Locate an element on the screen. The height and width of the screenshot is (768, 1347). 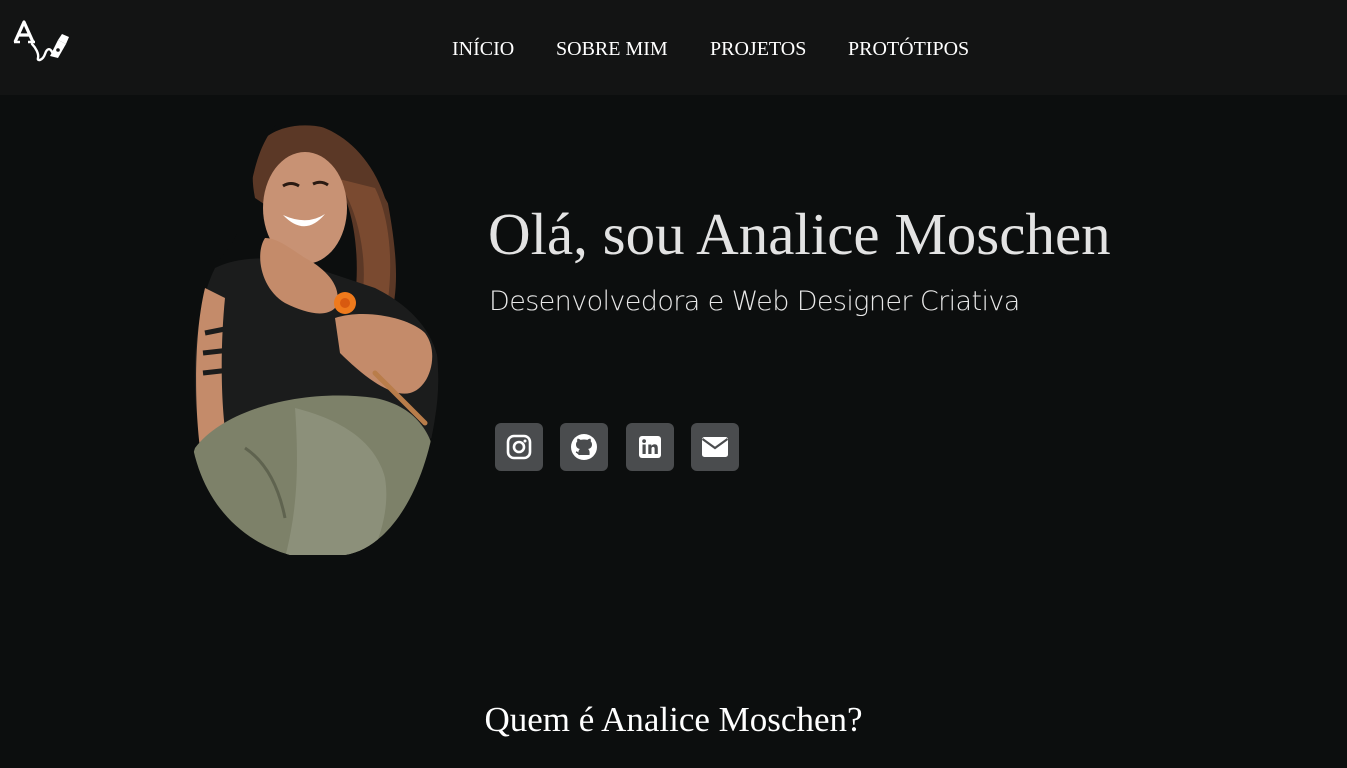
hero-subtitle: Desenvolvedora e Web Designer Criativa is located at coordinates (754, 301).